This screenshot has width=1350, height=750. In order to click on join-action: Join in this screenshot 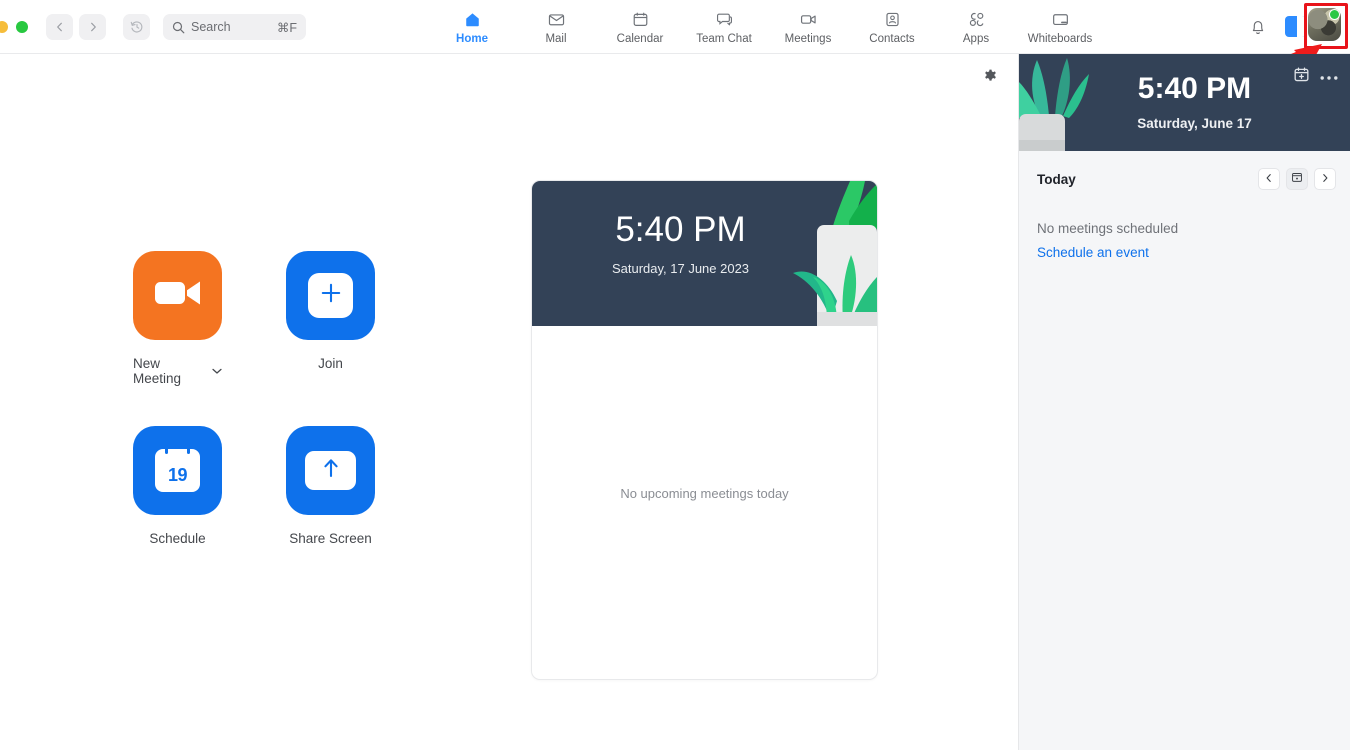, I will do `click(351, 338)`.